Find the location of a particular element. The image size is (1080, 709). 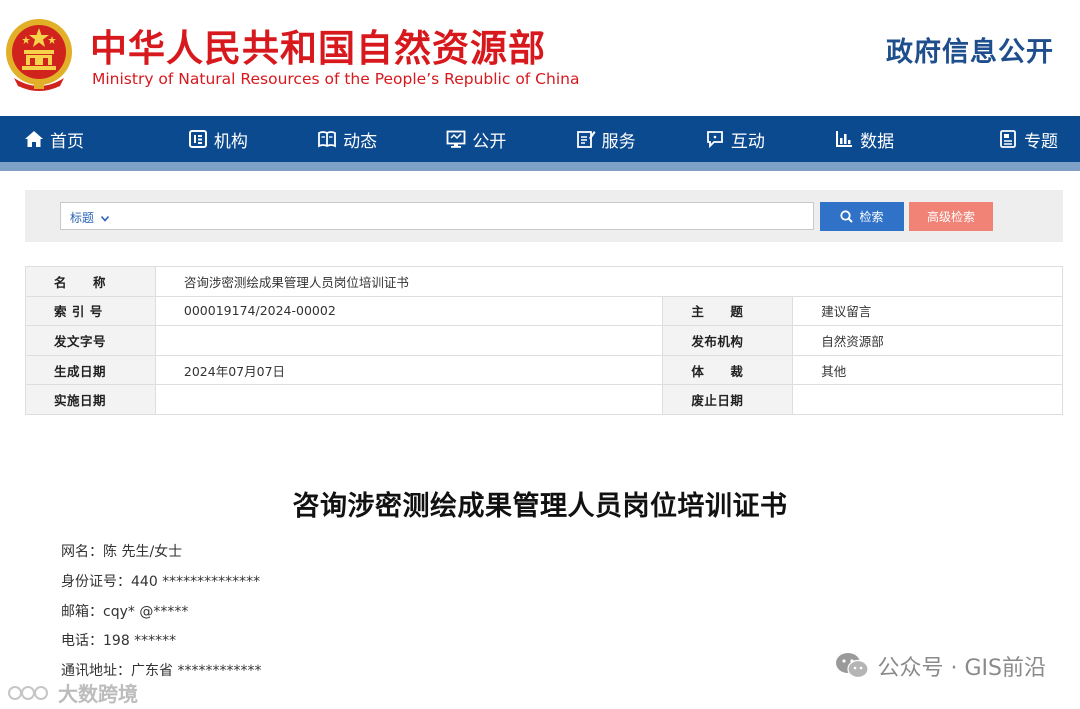

search-type-select: 标题 is located at coordinates (89, 217).